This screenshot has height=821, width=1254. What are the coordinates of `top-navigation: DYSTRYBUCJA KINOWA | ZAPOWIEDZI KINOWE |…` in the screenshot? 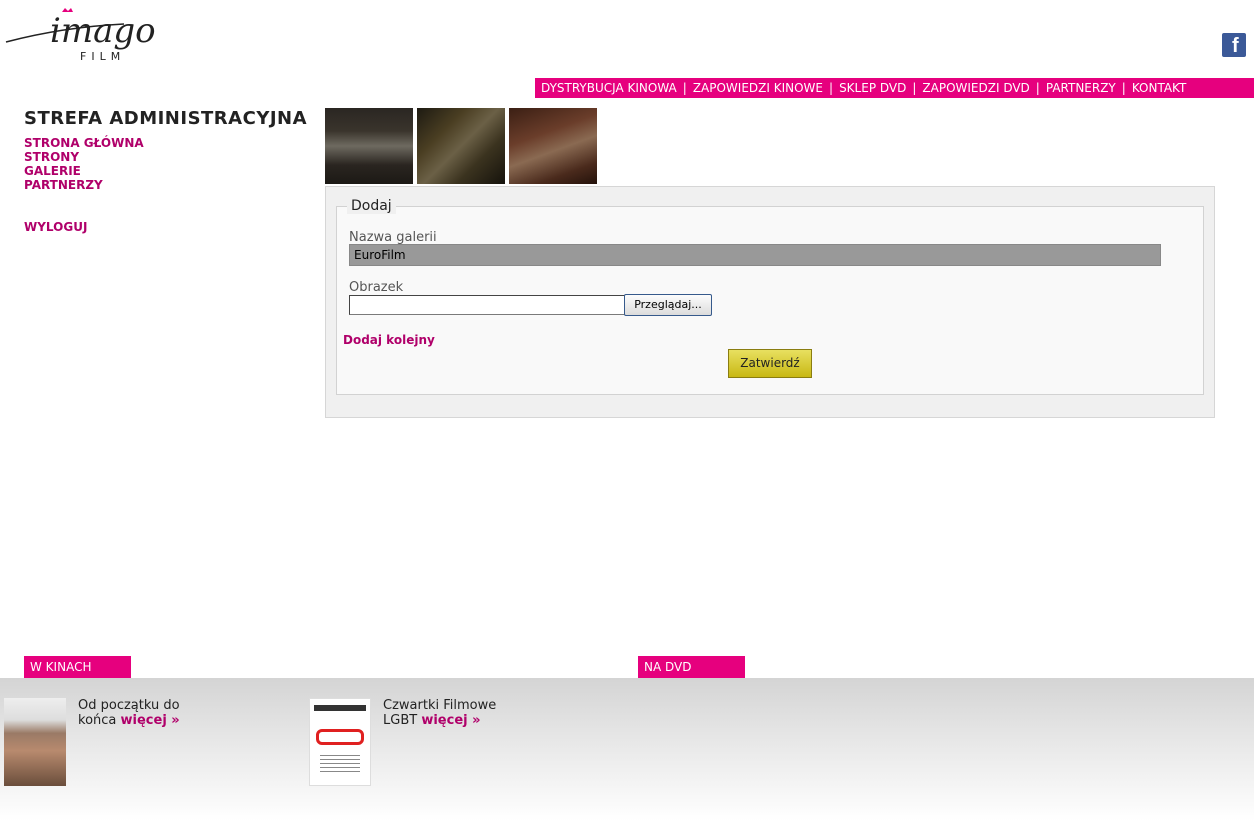 It's located at (894, 88).